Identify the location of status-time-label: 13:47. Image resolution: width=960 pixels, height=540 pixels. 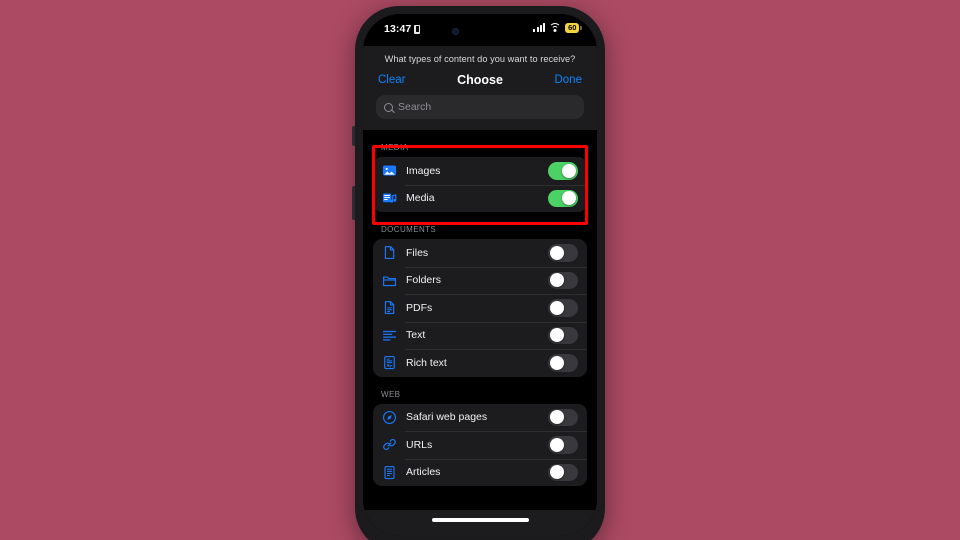
(398, 29).